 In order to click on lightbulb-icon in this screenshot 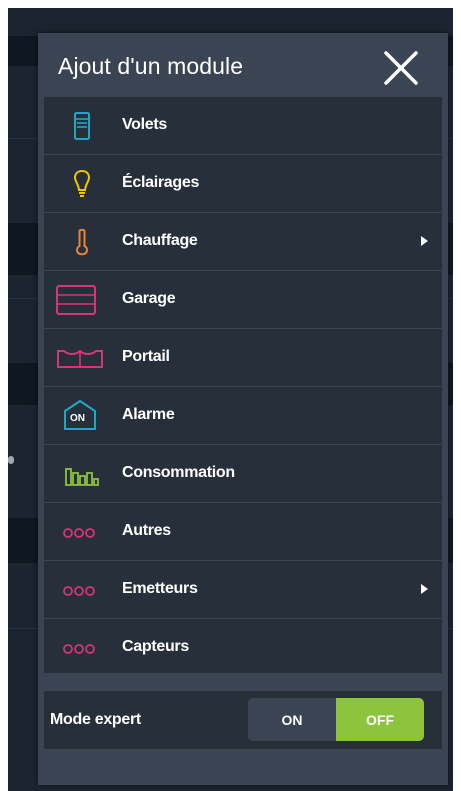, I will do `click(82, 184)`.